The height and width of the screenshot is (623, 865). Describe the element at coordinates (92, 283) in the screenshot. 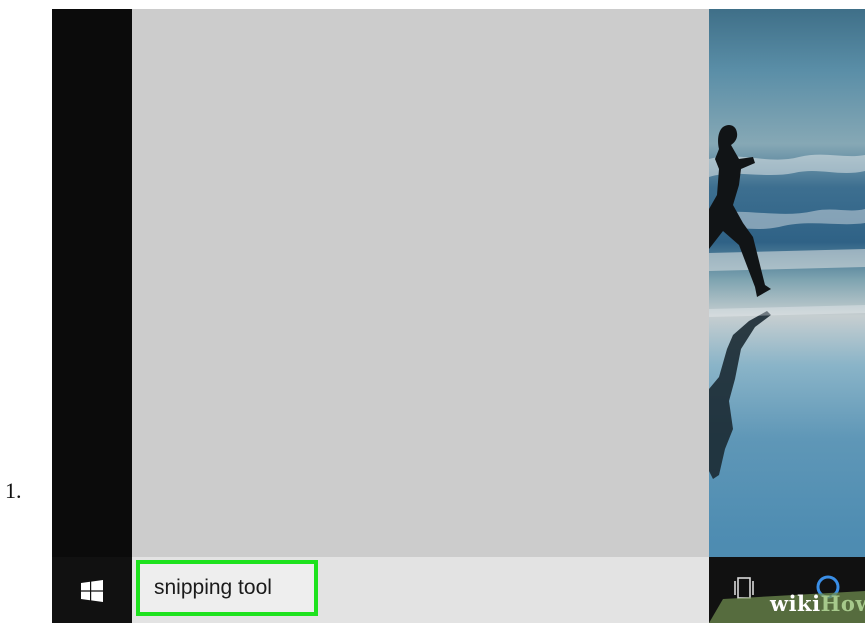

I see `start-menu-sidebar` at that location.